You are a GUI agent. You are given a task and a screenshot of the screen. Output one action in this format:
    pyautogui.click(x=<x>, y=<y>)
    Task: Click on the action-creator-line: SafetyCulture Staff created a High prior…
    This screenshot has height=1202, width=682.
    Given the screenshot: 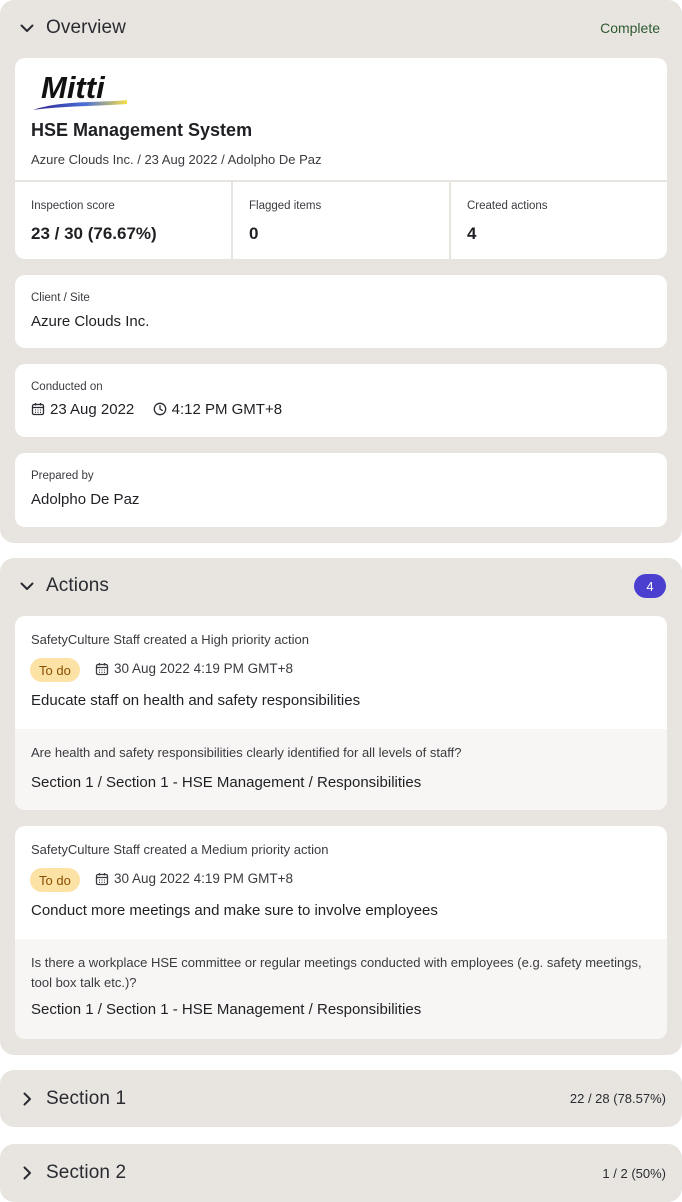 What is the action you would take?
    pyautogui.click(x=170, y=639)
    